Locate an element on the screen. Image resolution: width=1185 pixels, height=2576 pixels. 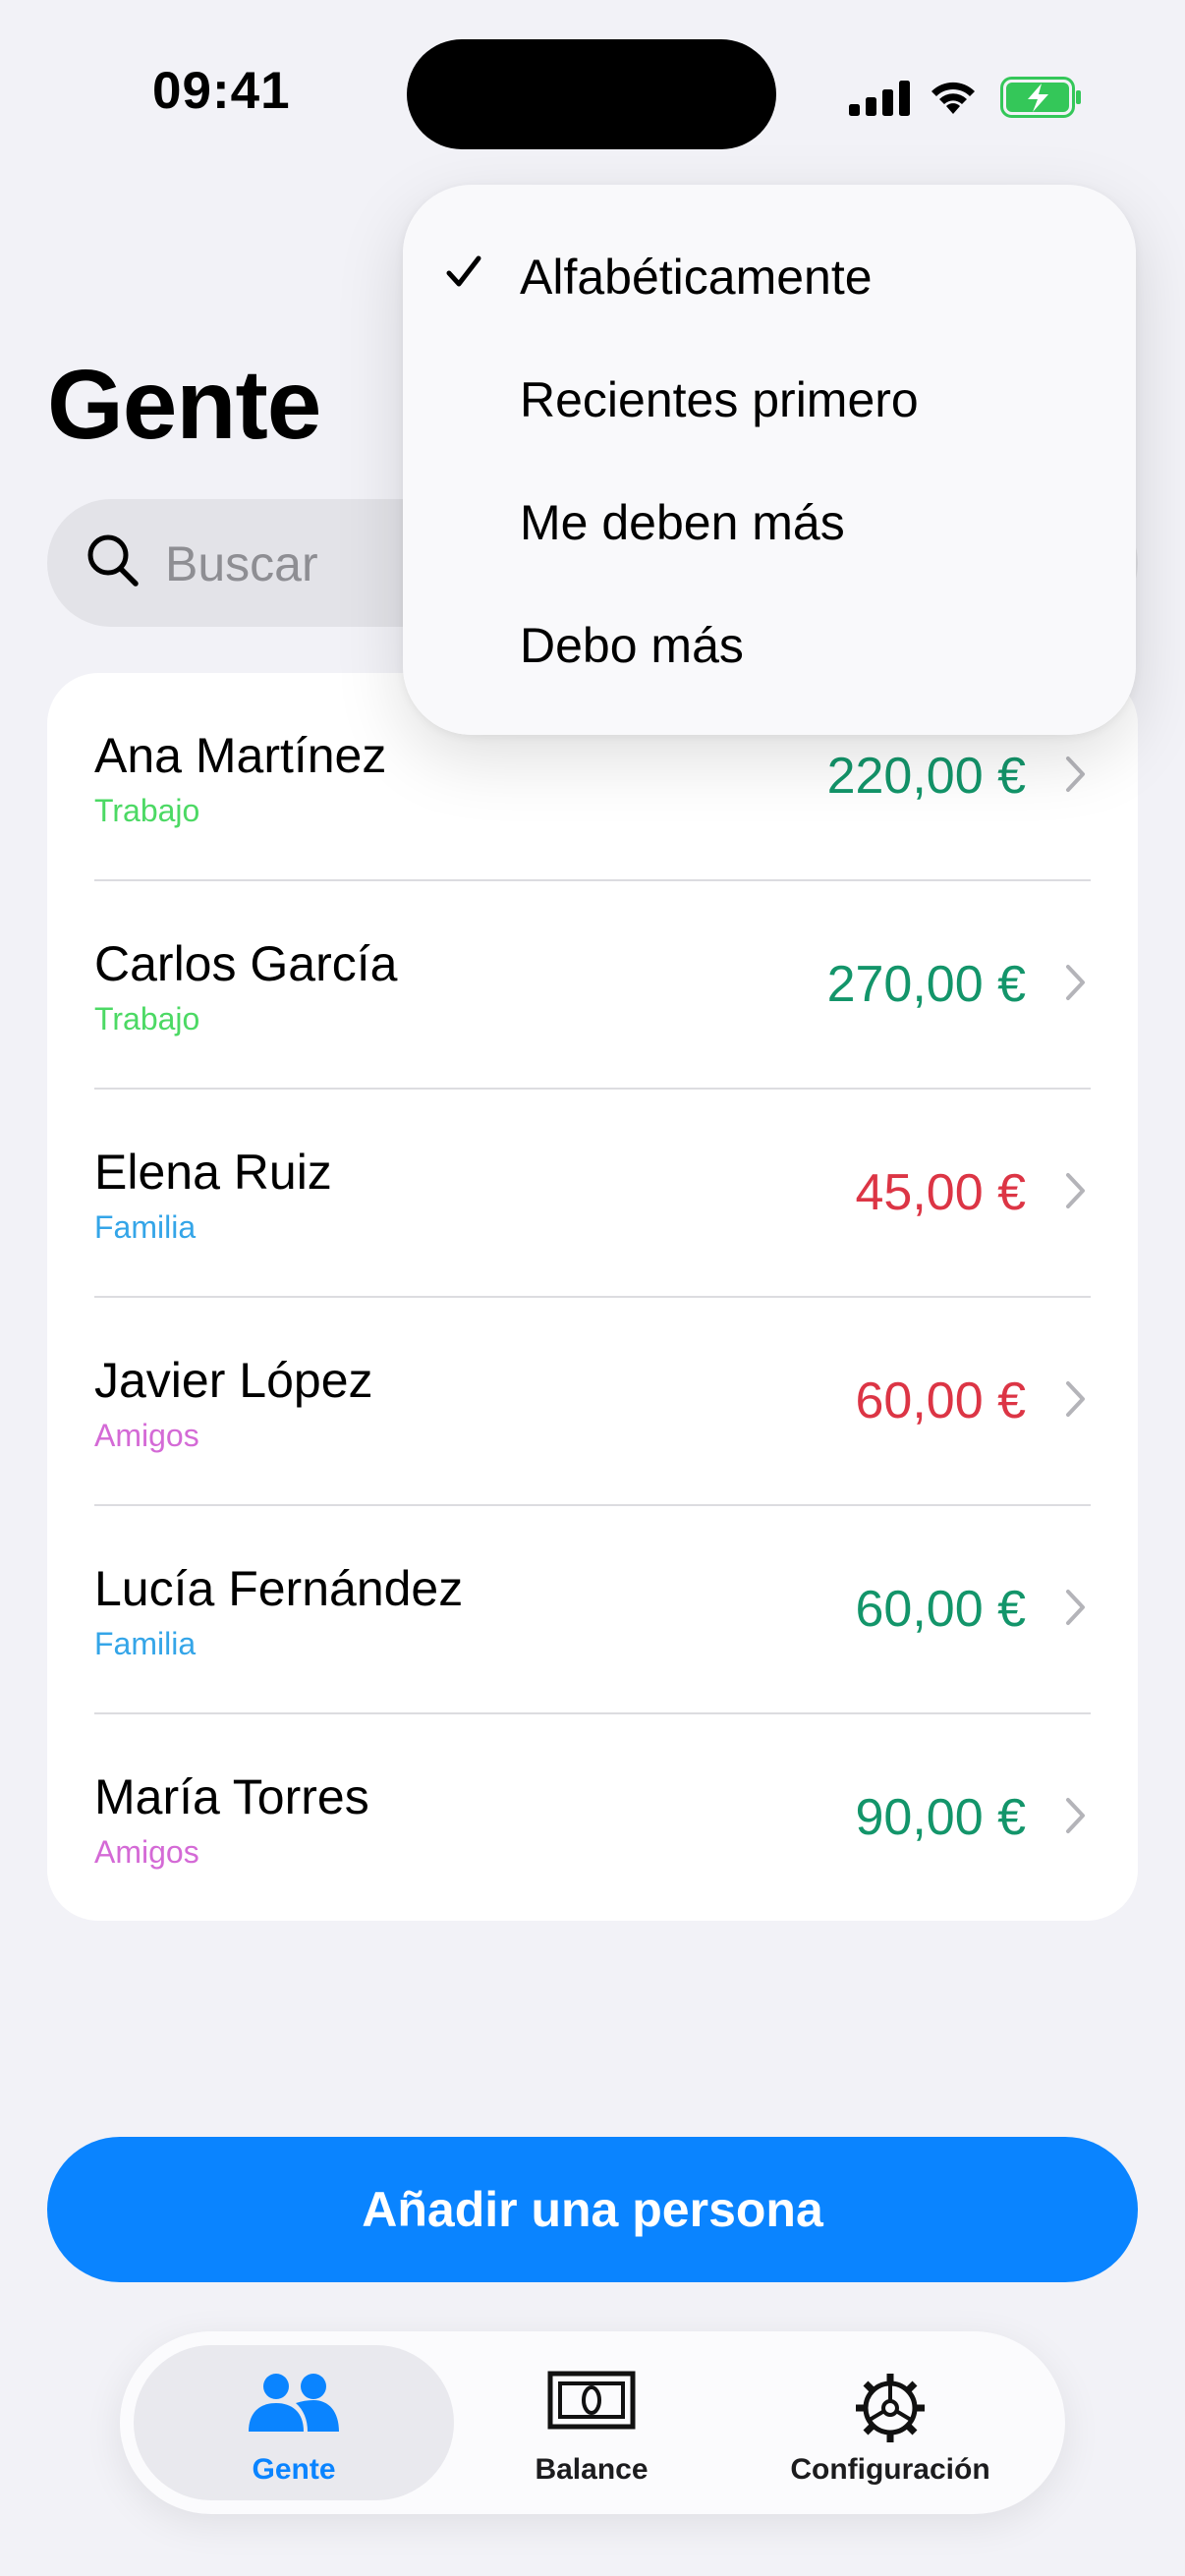
tab-configuracion: Configuración is located at coordinates (890, 2422).